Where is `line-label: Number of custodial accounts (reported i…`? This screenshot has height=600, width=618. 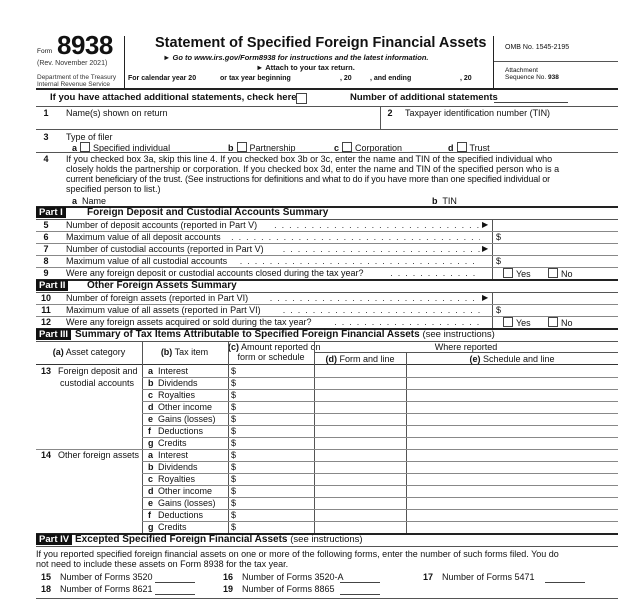
line-label: Number of custodial accounts (reported i… is located at coordinates (165, 249).